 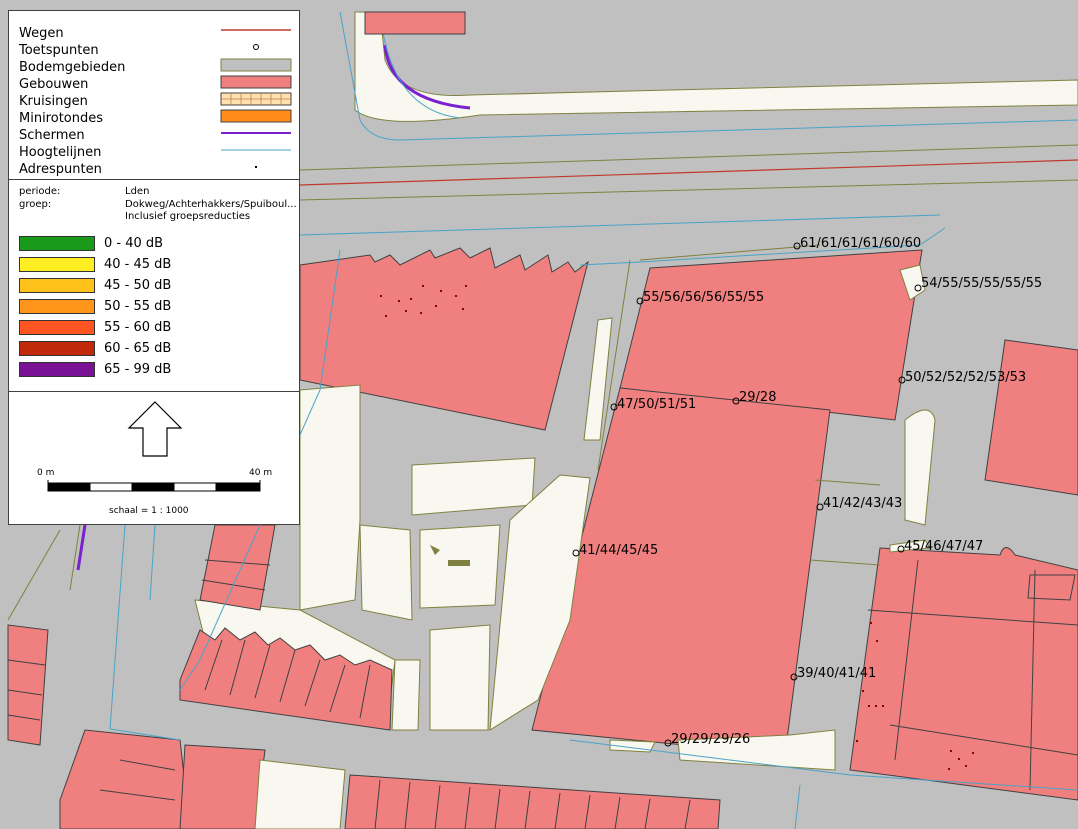 I want to click on legend-label-hoogtelijnen: Hoogtelijnen, so click(x=60, y=152).